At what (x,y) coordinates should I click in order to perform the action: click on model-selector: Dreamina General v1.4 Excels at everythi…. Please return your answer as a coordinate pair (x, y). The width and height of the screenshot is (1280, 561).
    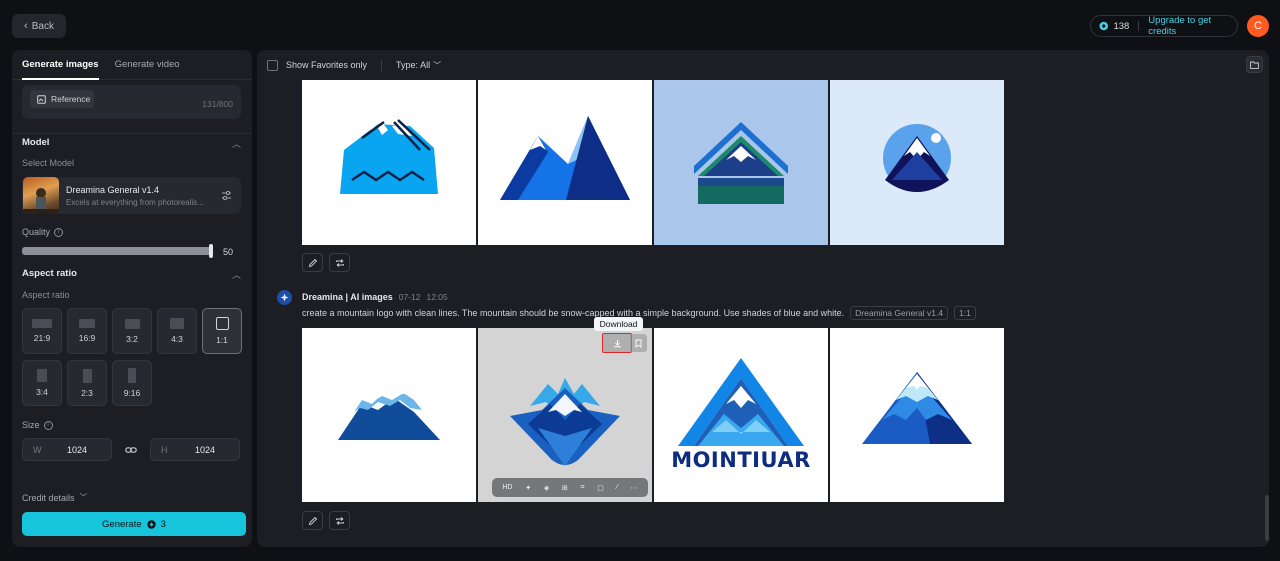
    Looking at the image, I should click on (131, 195).